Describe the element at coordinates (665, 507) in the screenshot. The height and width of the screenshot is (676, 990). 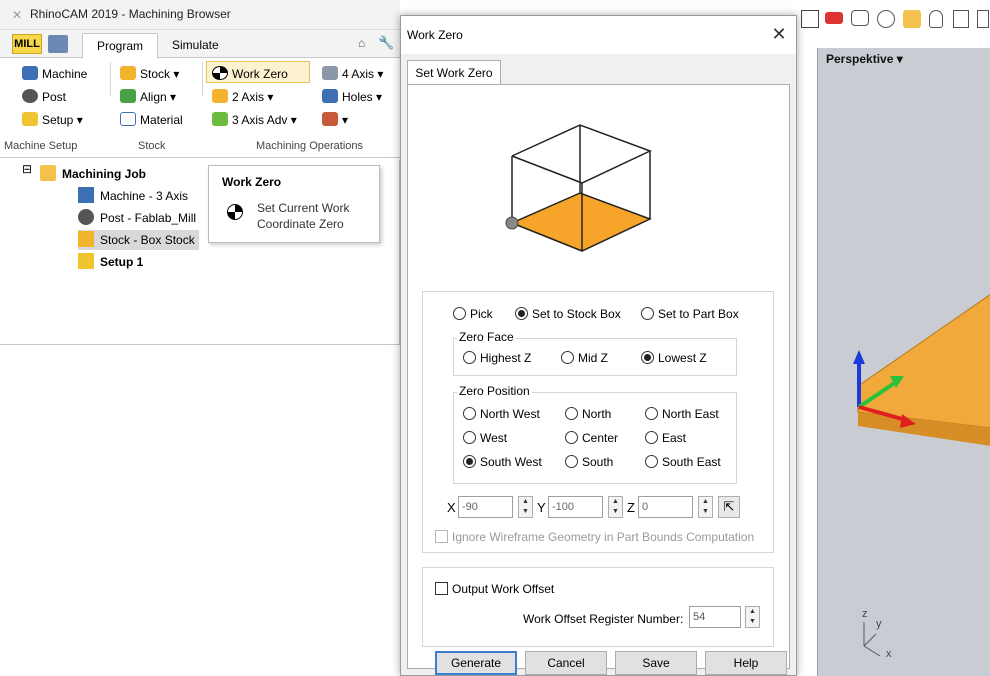
I see `z-coordinate-input: 0` at that location.